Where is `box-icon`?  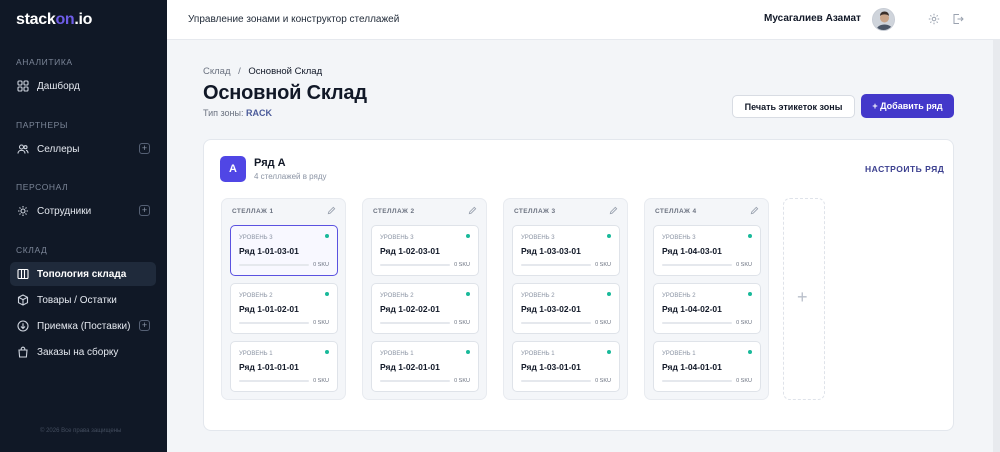 box-icon is located at coordinates (23, 300).